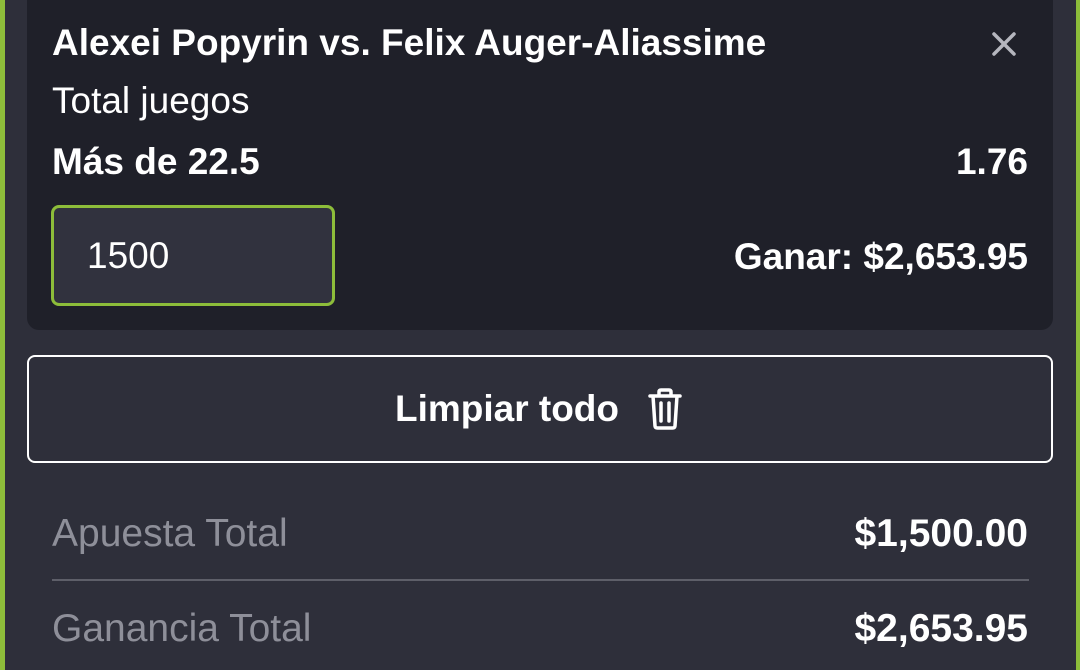 Image resolution: width=1080 pixels, height=670 pixels. I want to click on total-win-value: $2,653.95, so click(941, 628).